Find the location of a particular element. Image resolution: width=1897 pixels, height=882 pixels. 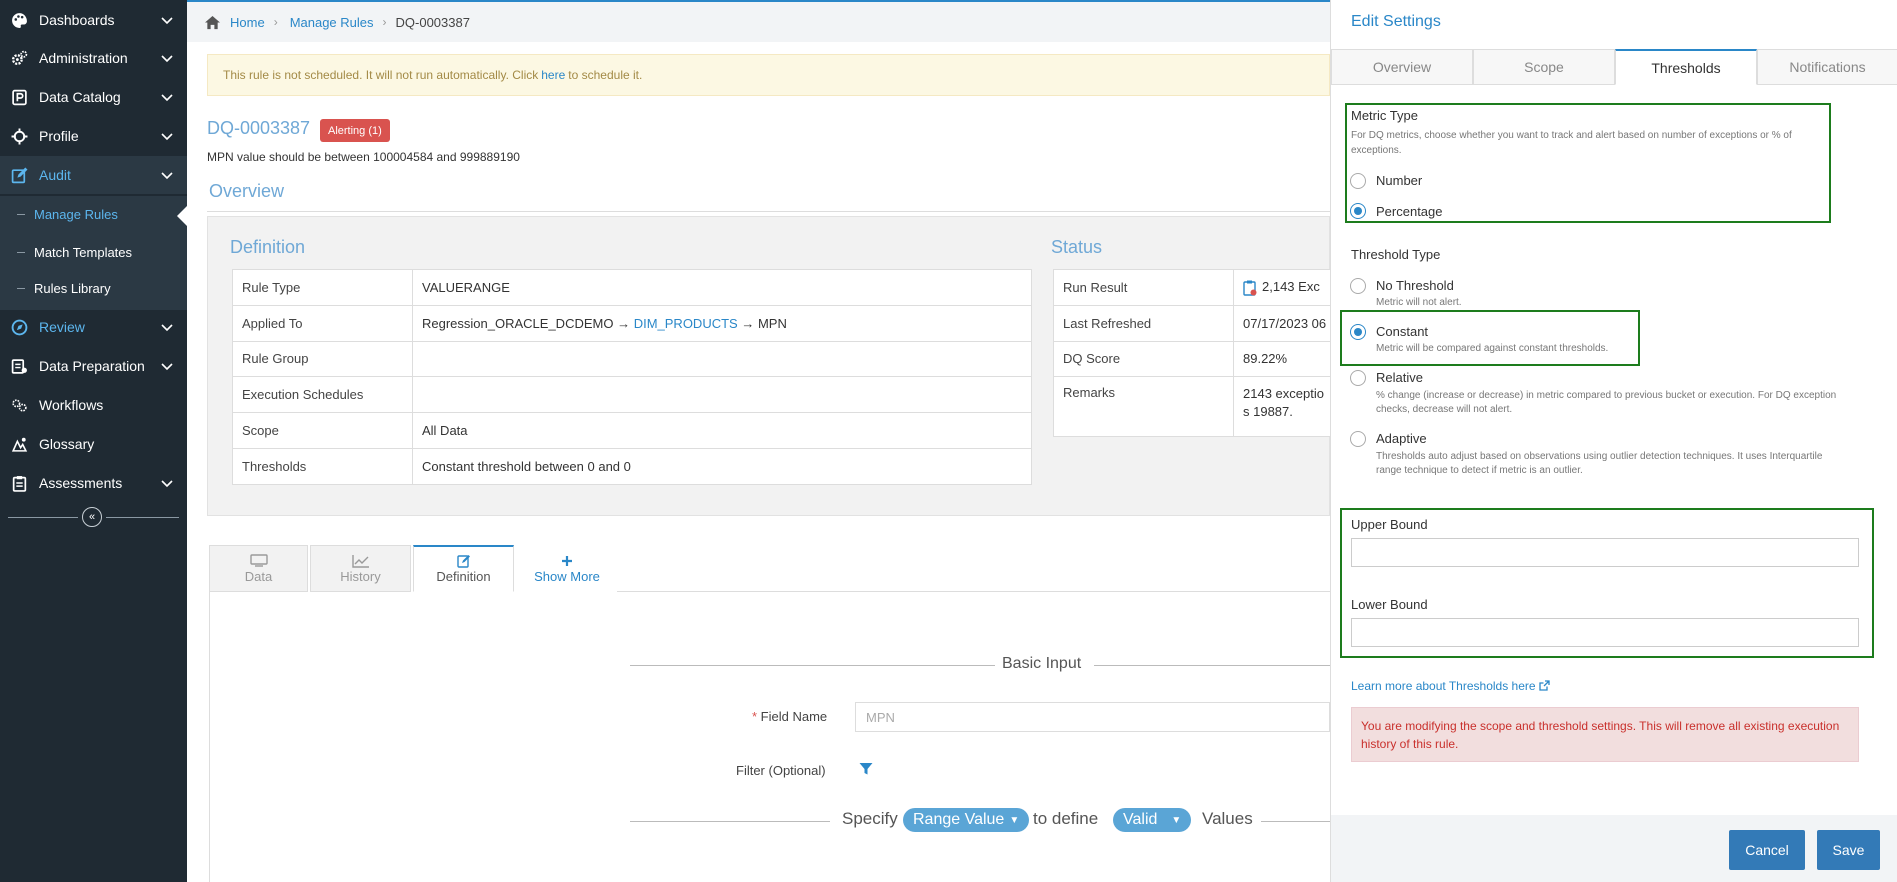

radio-relative-label: Relative is located at coordinates (1399, 377).